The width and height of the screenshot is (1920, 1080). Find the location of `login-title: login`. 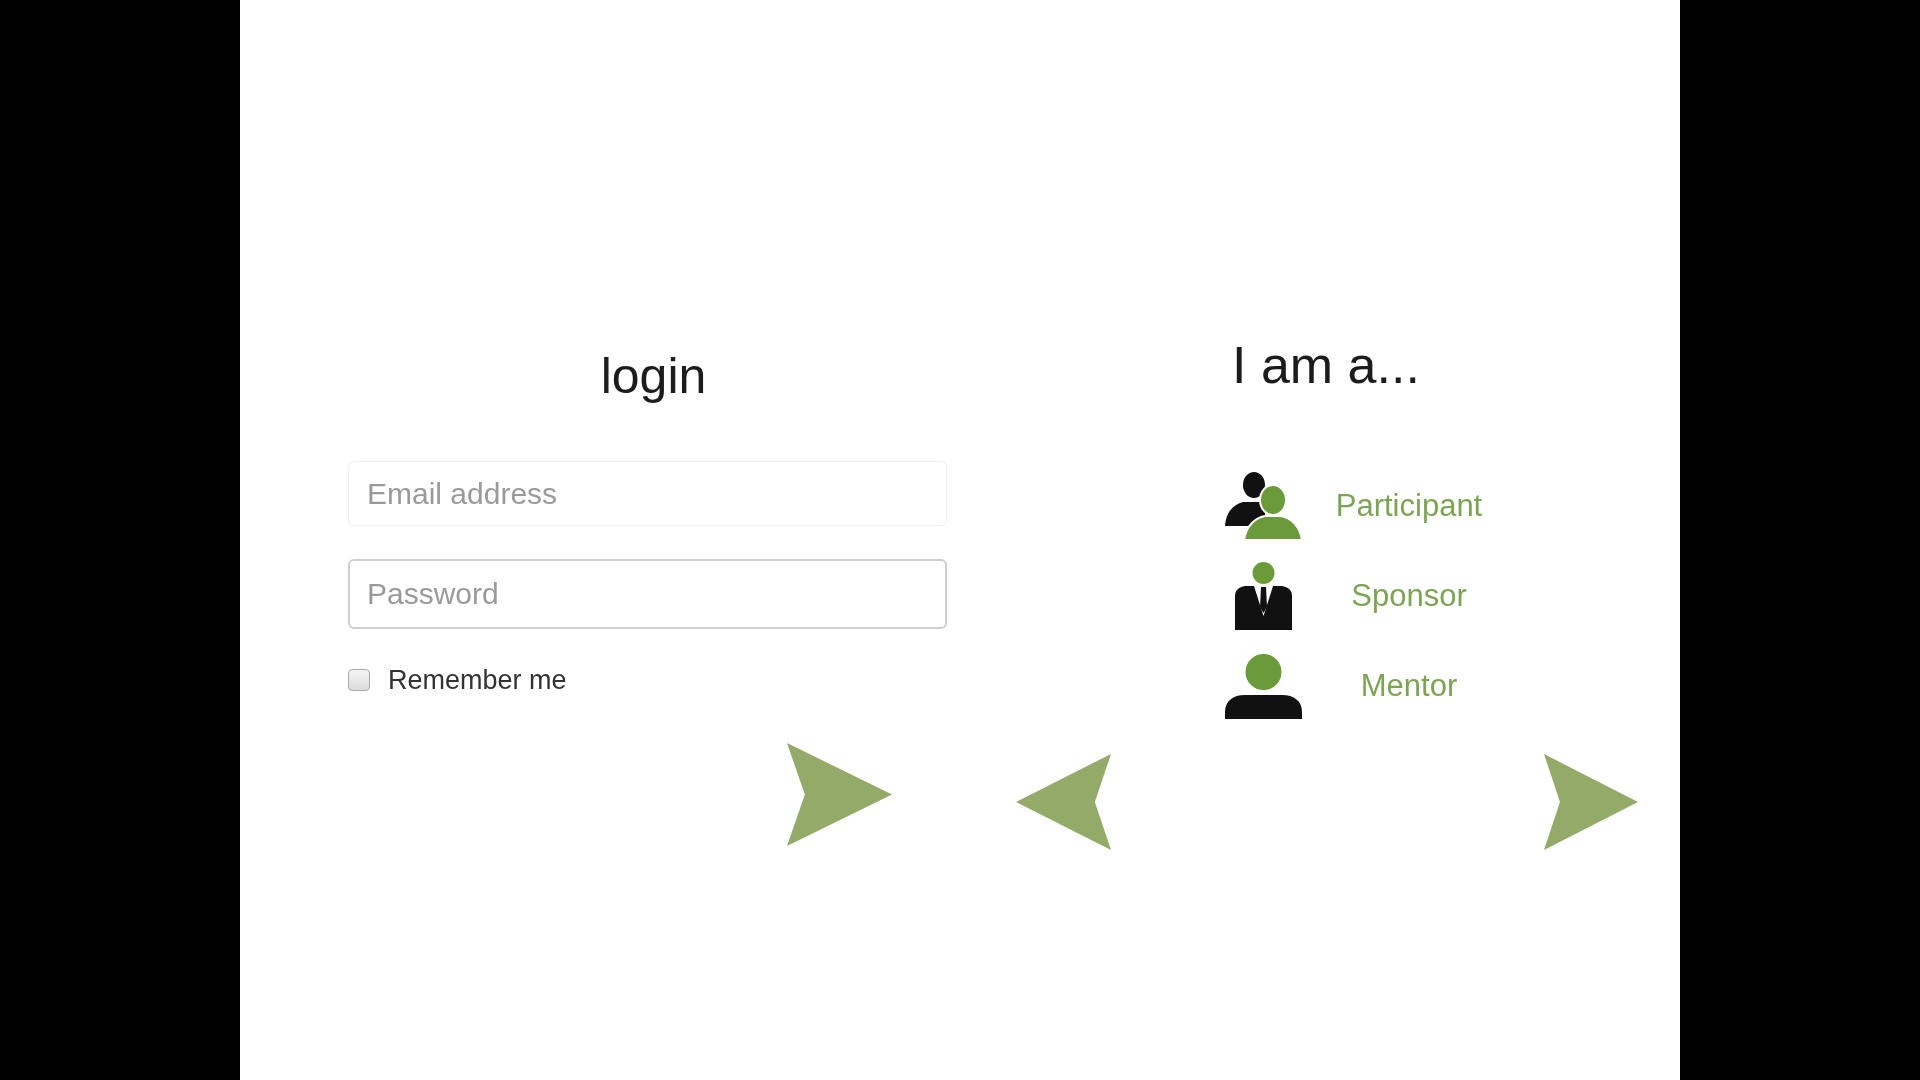

login-title: login is located at coordinates (653, 376).